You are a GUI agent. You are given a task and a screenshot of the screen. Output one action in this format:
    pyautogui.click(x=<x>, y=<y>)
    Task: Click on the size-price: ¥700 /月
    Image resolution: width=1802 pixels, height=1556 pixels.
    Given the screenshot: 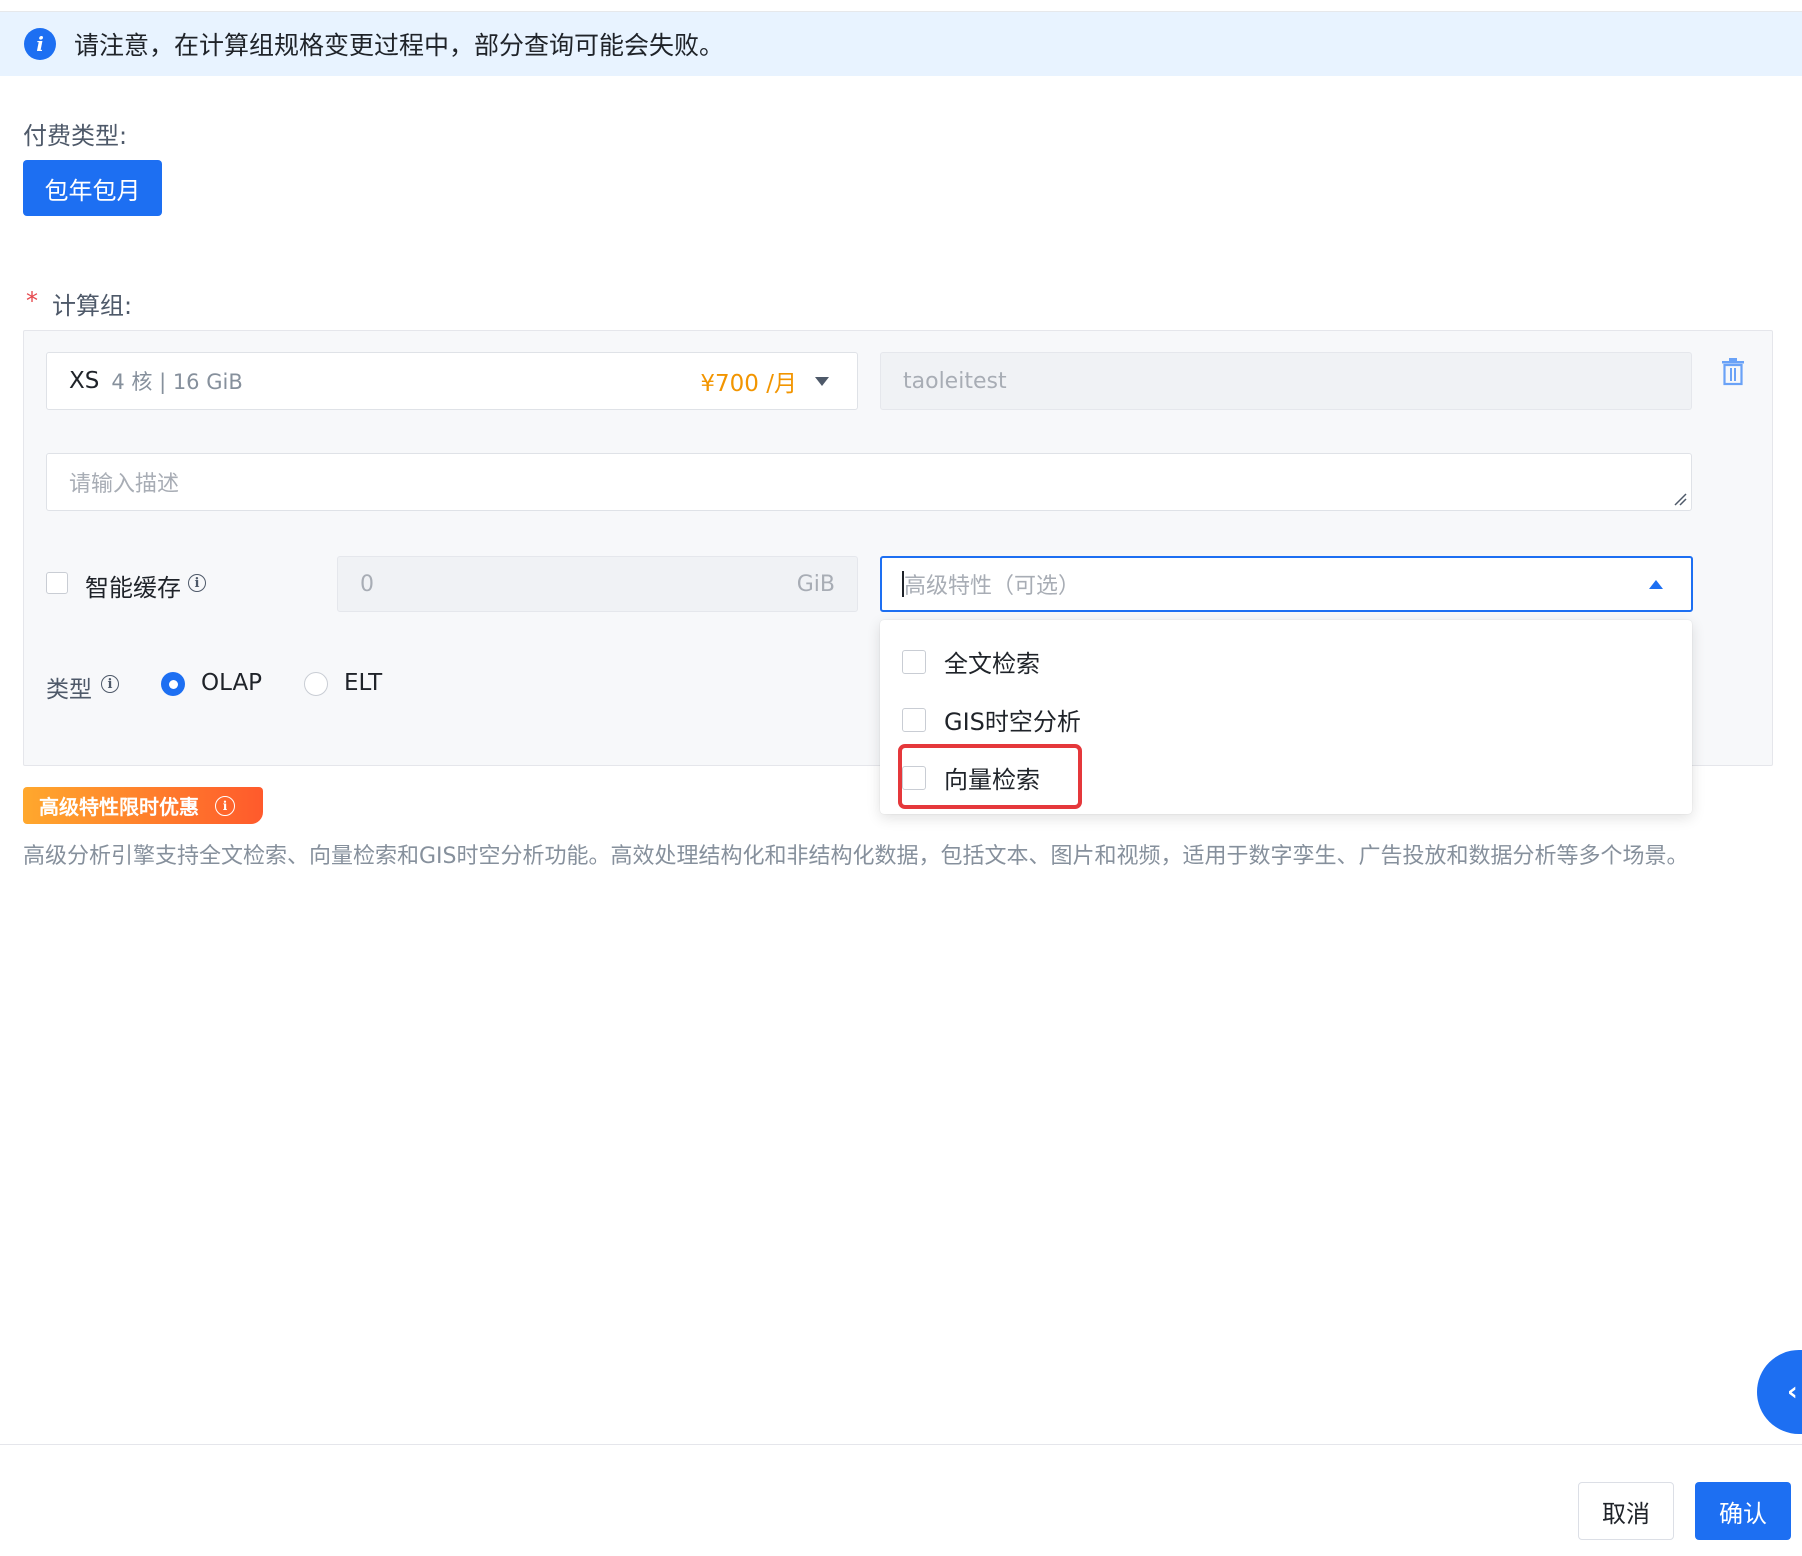 What is the action you would take?
    pyautogui.click(x=748, y=384)
    